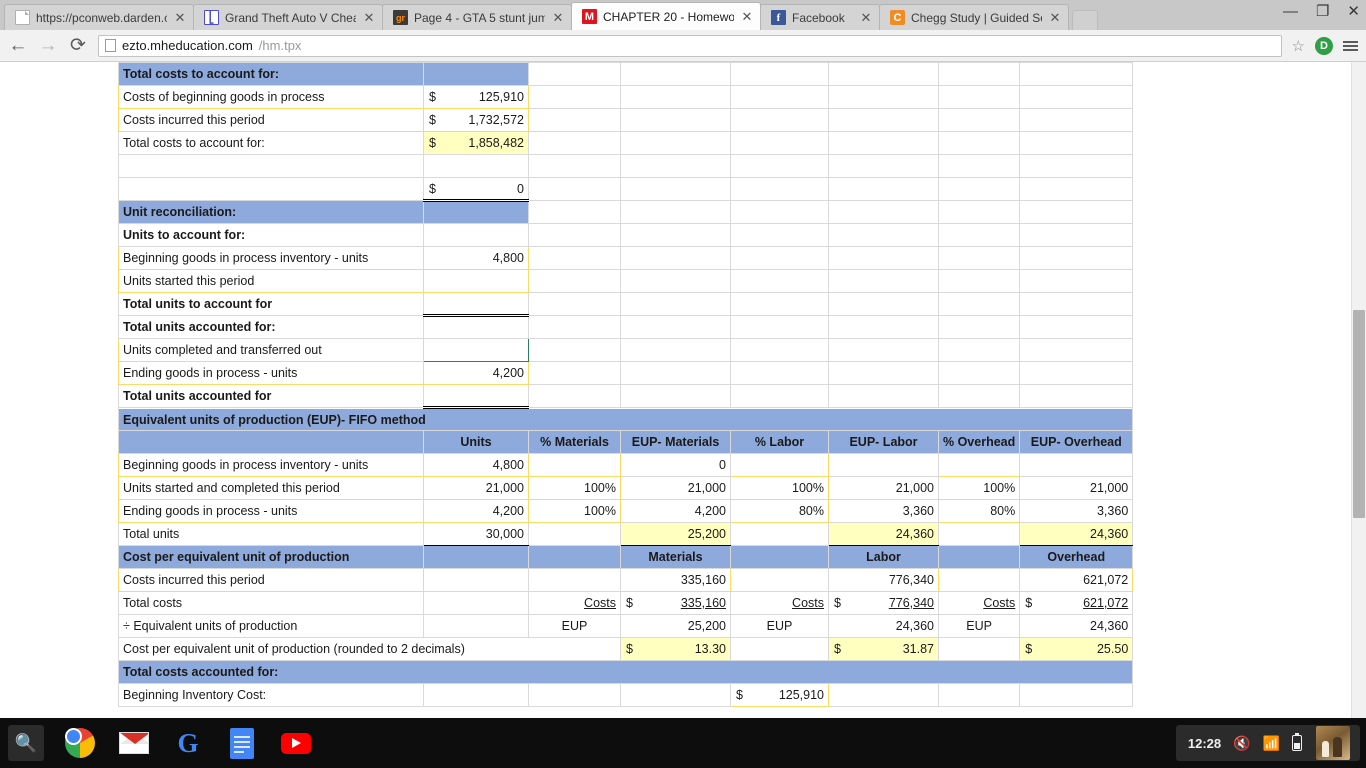  What do you see at coordinates (476, 258) in the screenshot?
I see `input-cell-beginning-units: 4,800` at bounding box center [476, 258].